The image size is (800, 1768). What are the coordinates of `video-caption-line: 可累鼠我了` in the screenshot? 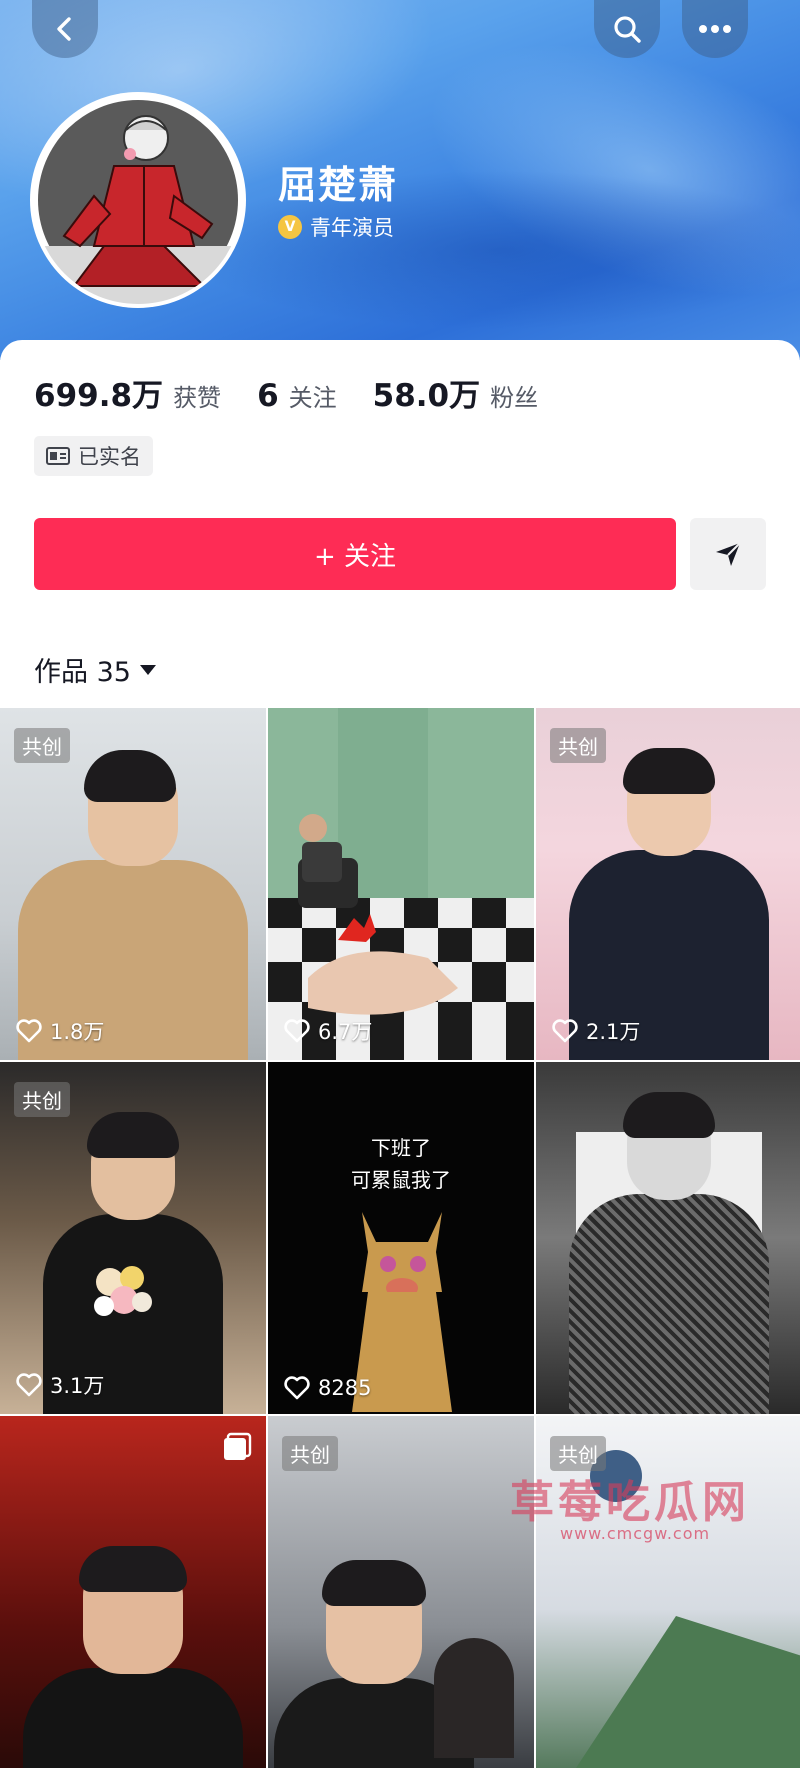 It's located at (401, 1180).